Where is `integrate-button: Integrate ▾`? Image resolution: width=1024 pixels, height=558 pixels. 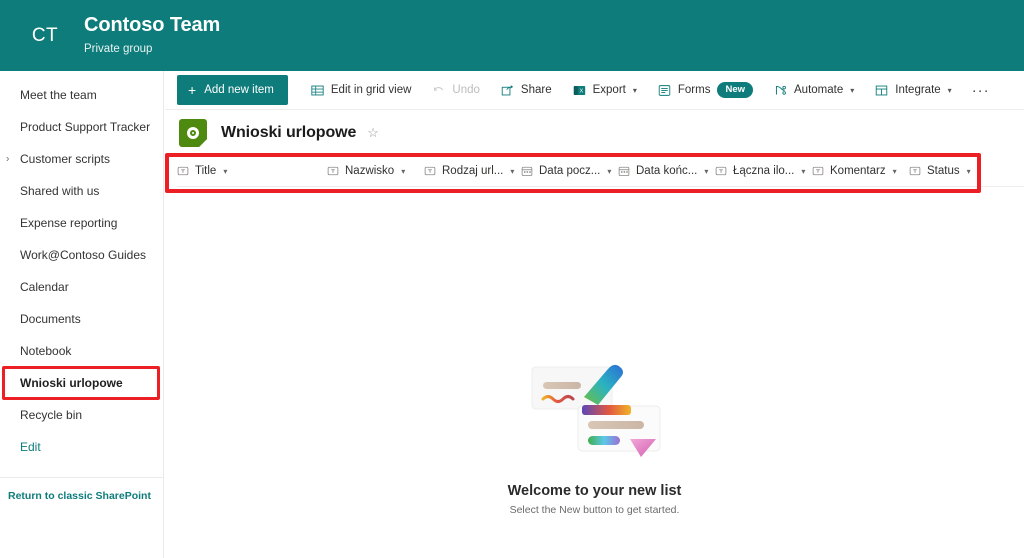
integrate-button: Integrate ▾ is located at coordinates (913, 90).